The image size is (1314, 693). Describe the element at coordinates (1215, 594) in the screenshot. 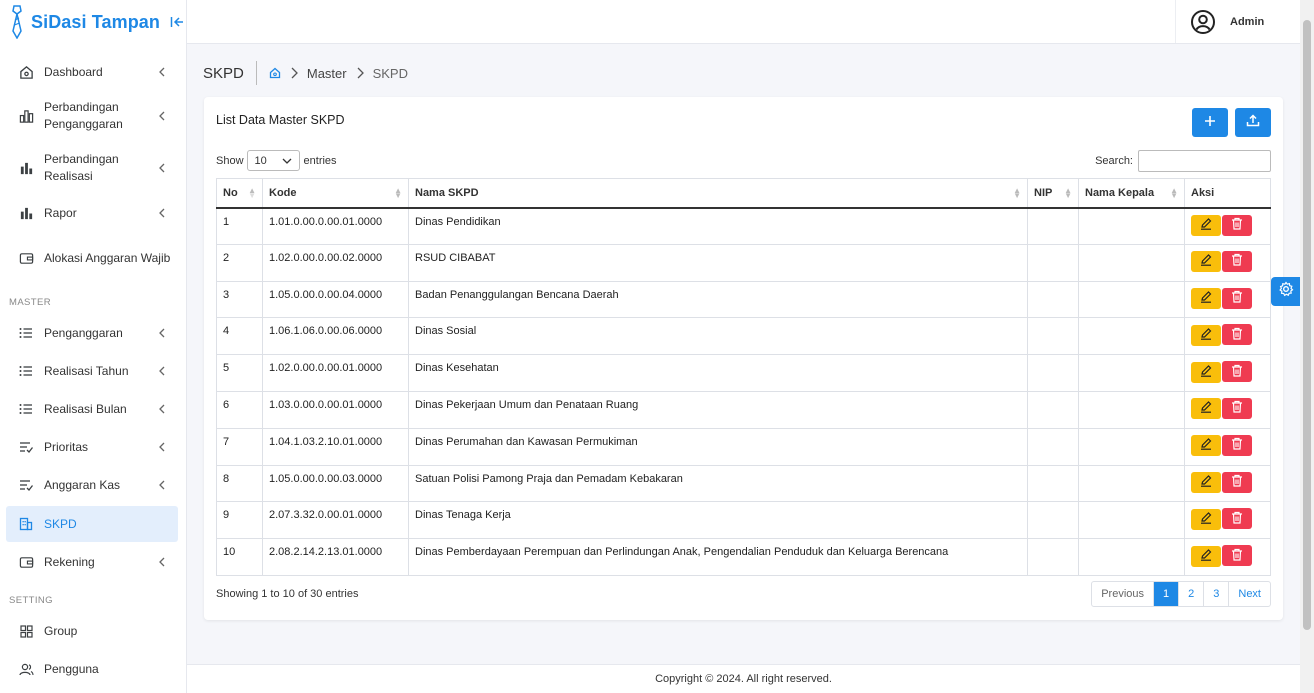

I see `pagination-page-3: 3` at that location.